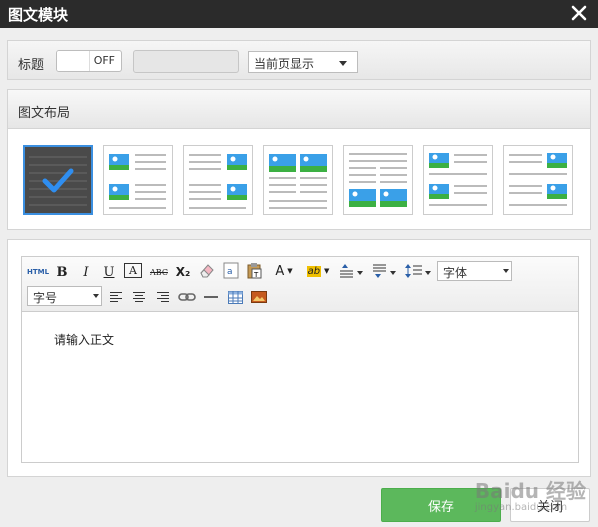 The width and height of the screenshot is (598, 527). What do you see at coordinates (418, 271) in the screenshot?
I see `lineheight-icon` at bounding box center [418, 271].